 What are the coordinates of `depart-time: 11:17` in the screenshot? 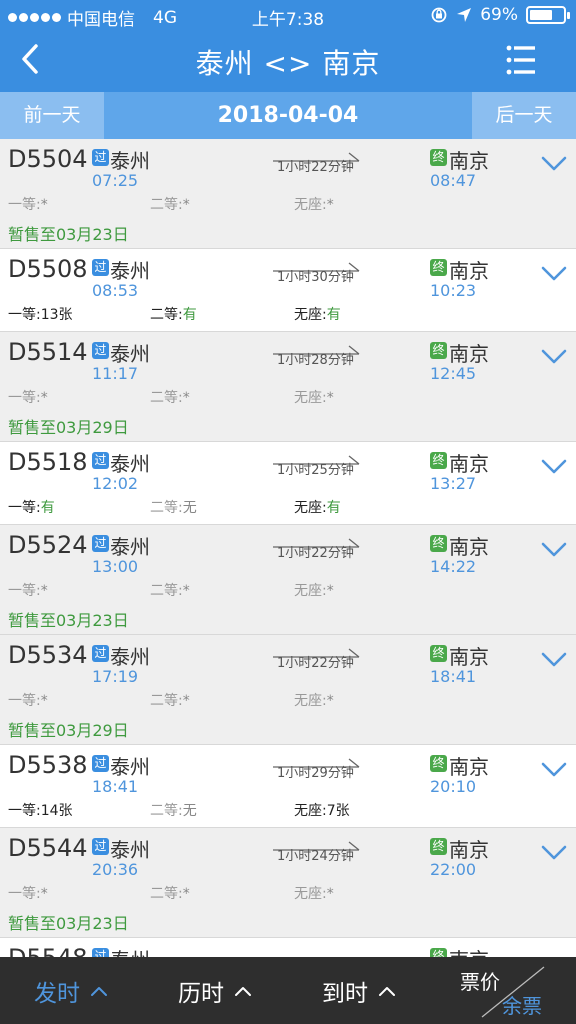 It's located at (115, 373).